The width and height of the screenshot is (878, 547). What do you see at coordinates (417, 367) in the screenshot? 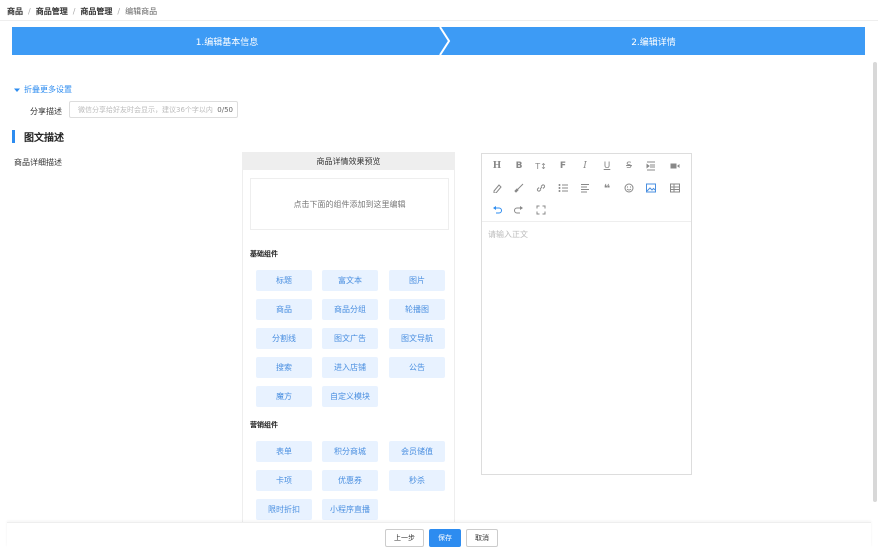
I see `comp-notice: 公告` at bounding box center [417, 367].